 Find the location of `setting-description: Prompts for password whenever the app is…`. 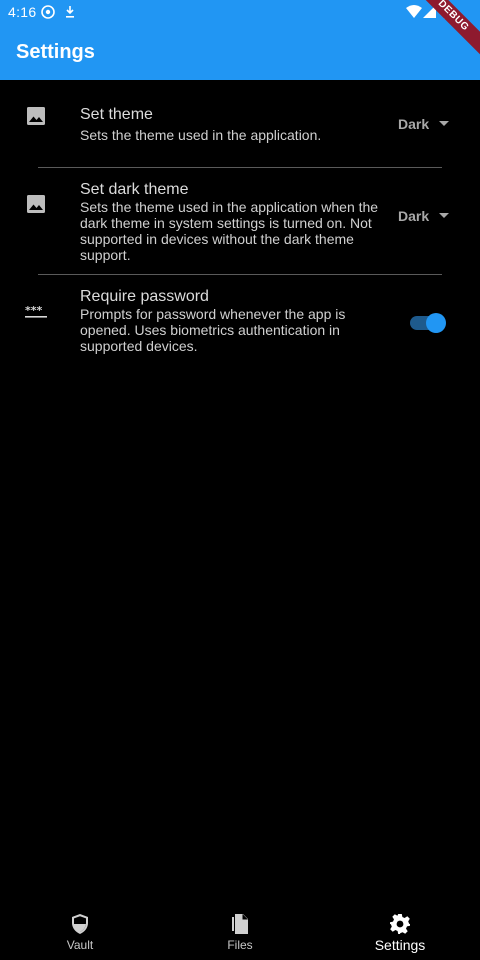

setting-description: Prompts for password whenever the app is… is located at coordinates (213, 330).